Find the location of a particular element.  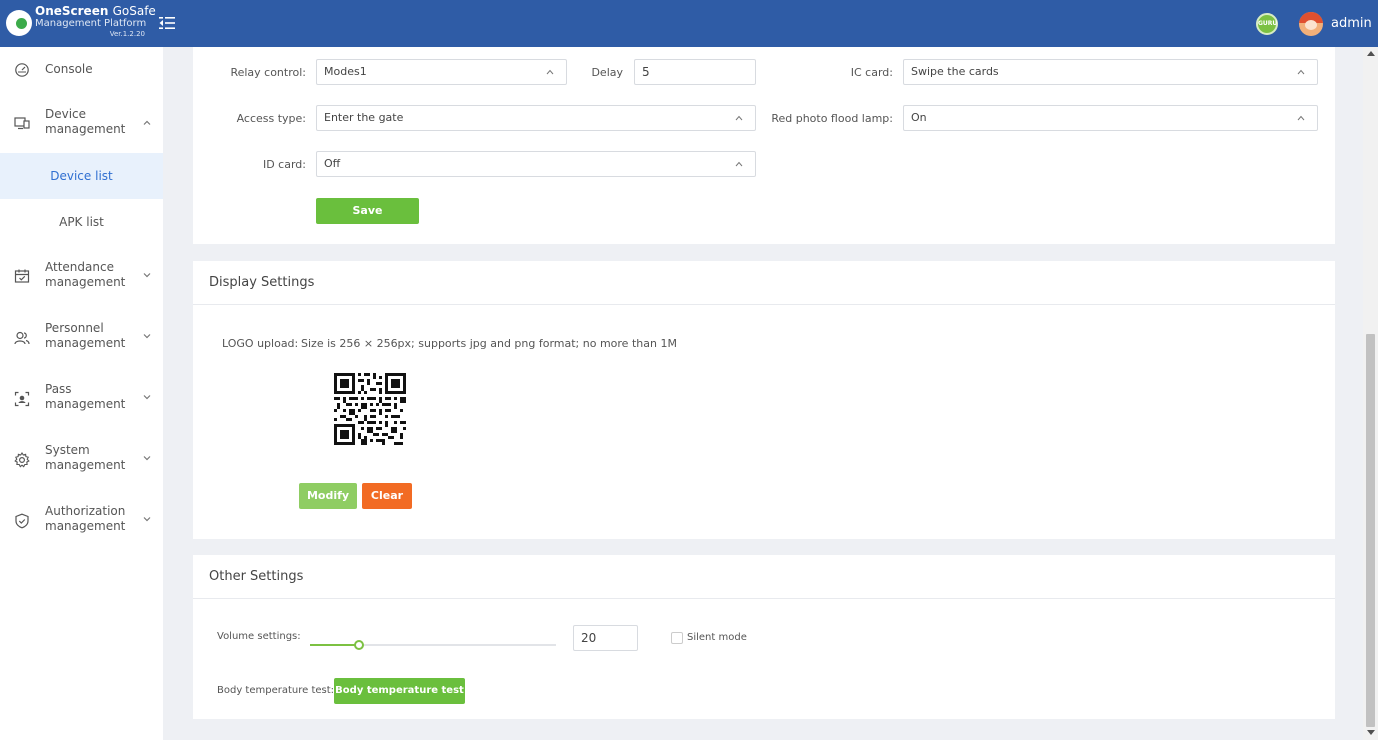

sidebar-item-system-management: System management is located at coordinates (81, 458).